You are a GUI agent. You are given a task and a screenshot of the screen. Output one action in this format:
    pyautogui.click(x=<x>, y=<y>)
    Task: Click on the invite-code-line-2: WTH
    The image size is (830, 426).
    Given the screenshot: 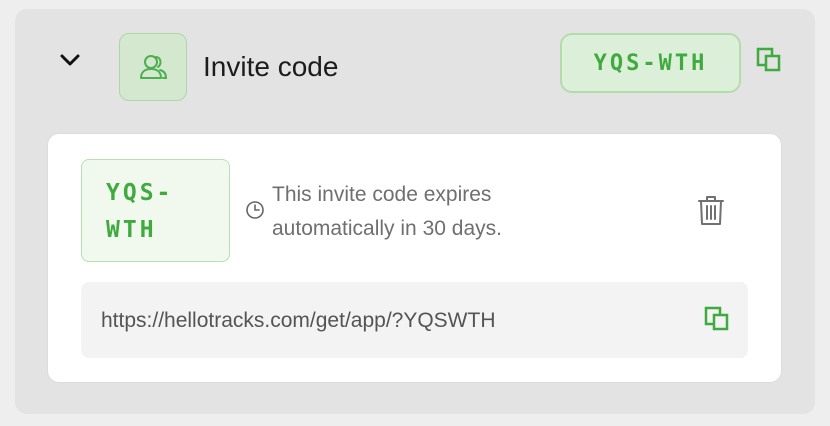 What is the action you would take?
    pyautogui.click(x=131, y=230)
    